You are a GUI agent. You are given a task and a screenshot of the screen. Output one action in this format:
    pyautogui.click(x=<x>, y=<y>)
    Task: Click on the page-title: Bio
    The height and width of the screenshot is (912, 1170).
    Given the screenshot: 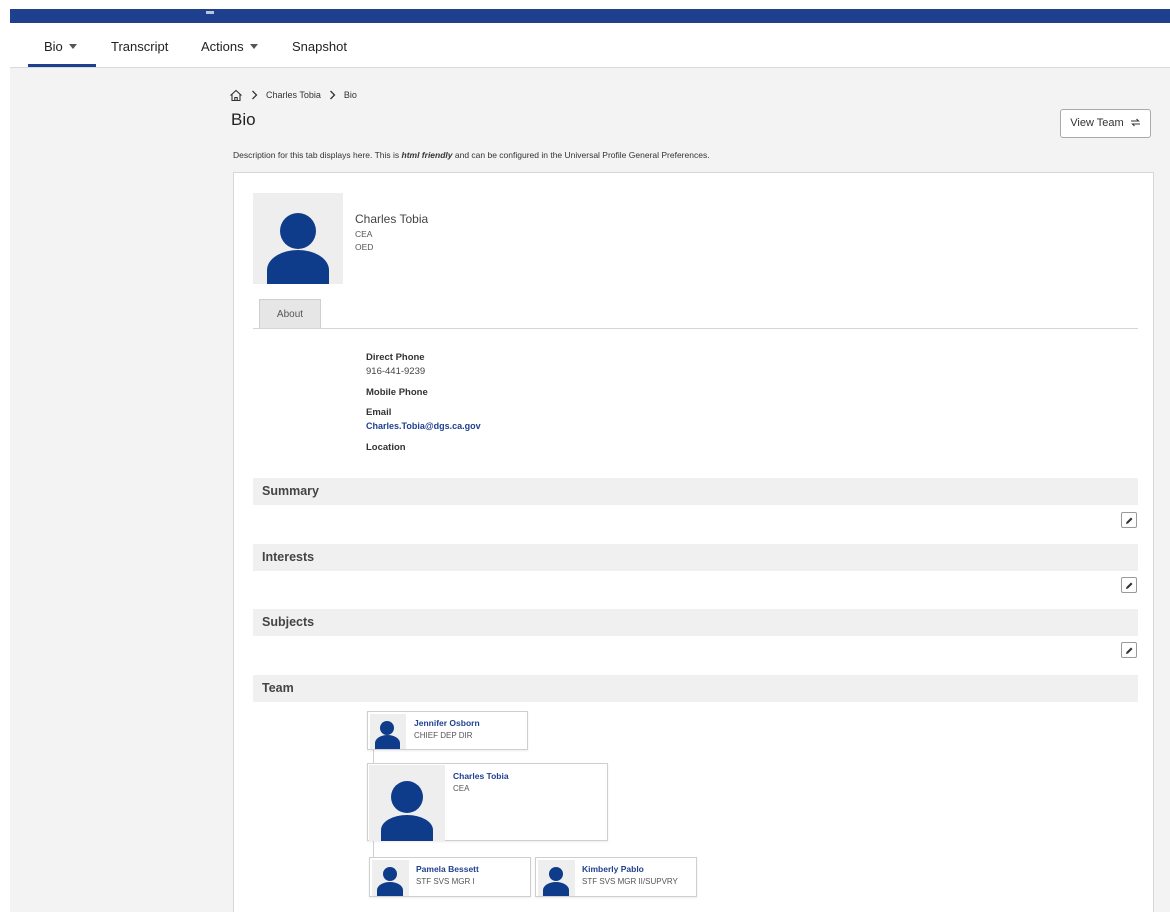 What is the action you would take?
    pyautogui.click(x=243, y=119)
    